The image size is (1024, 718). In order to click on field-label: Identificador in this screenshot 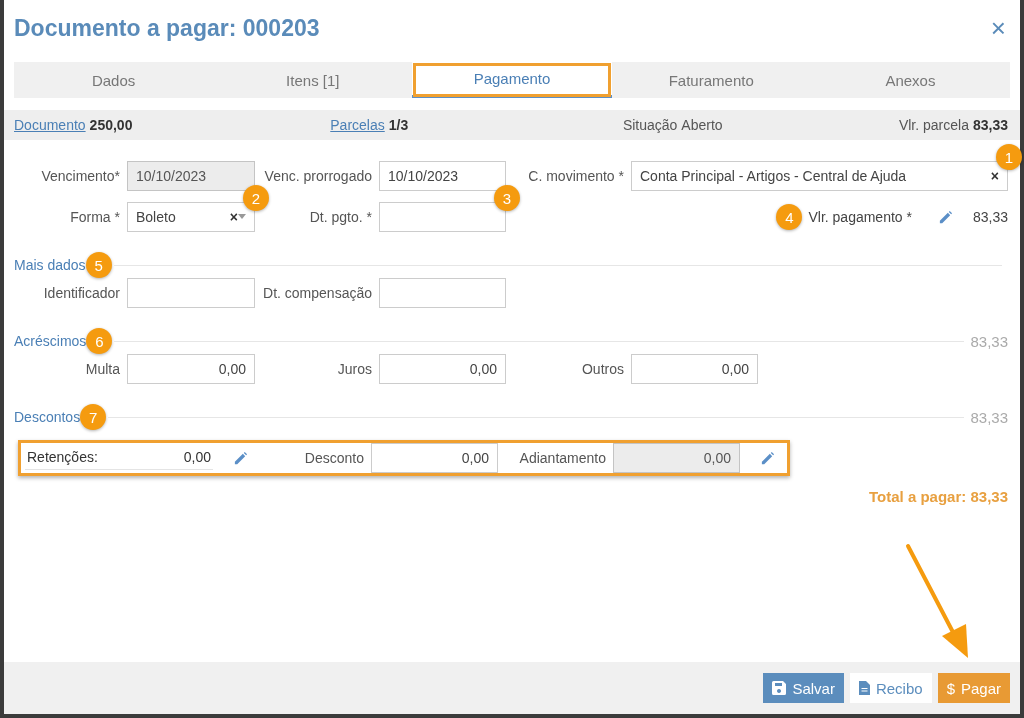, I will do `click(81, 293)`.